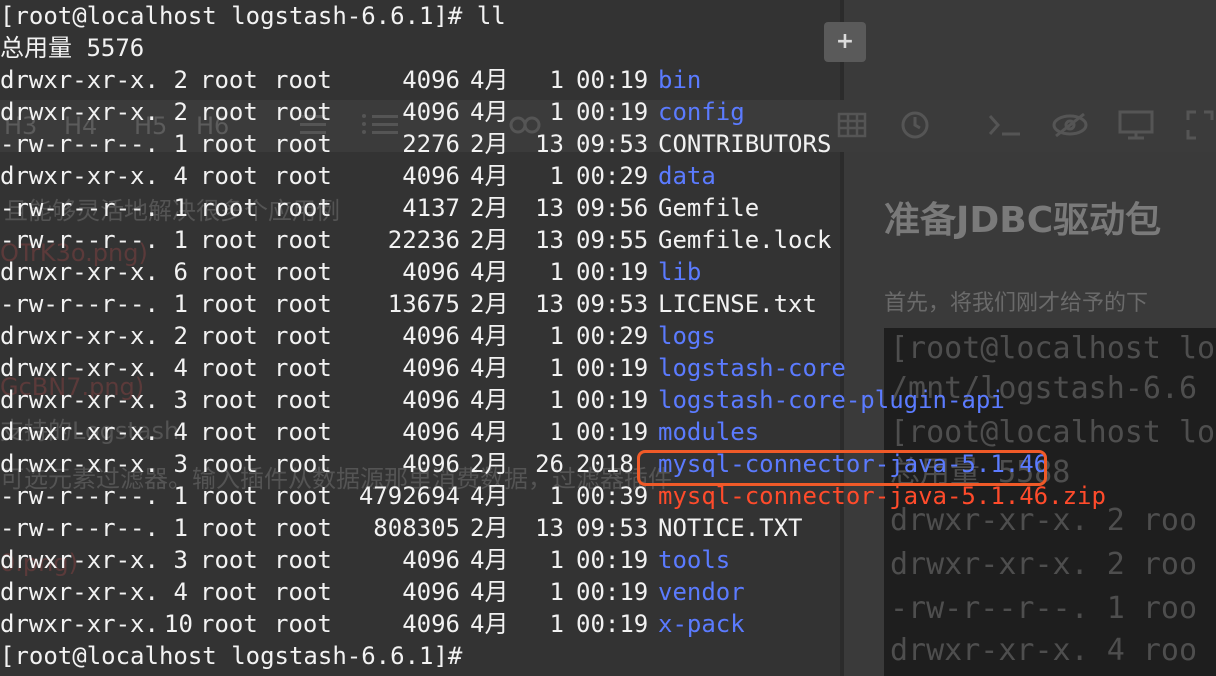 This screenshot has height=676, width=1216. I want to click on listing-row: drwxr-xr-x. 4 root root 4096 4月 1 00:29 data, so click(358, 176).